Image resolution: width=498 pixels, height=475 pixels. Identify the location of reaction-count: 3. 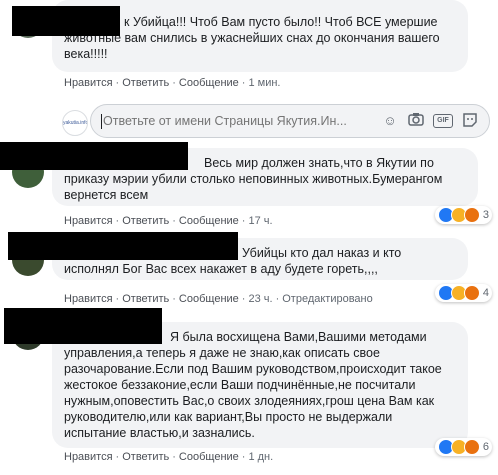
(485, 215).